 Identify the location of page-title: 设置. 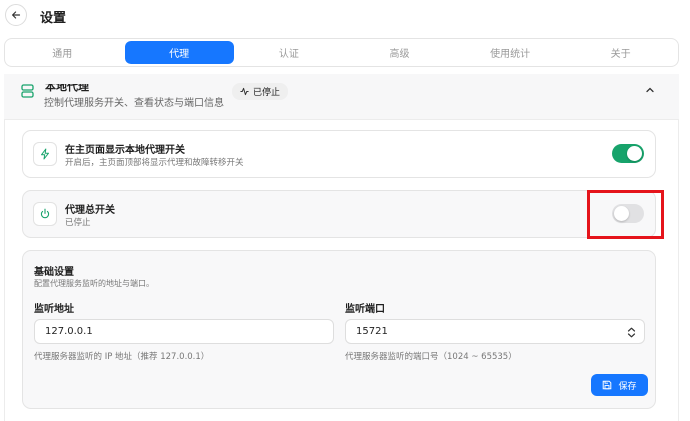
(53, 18).